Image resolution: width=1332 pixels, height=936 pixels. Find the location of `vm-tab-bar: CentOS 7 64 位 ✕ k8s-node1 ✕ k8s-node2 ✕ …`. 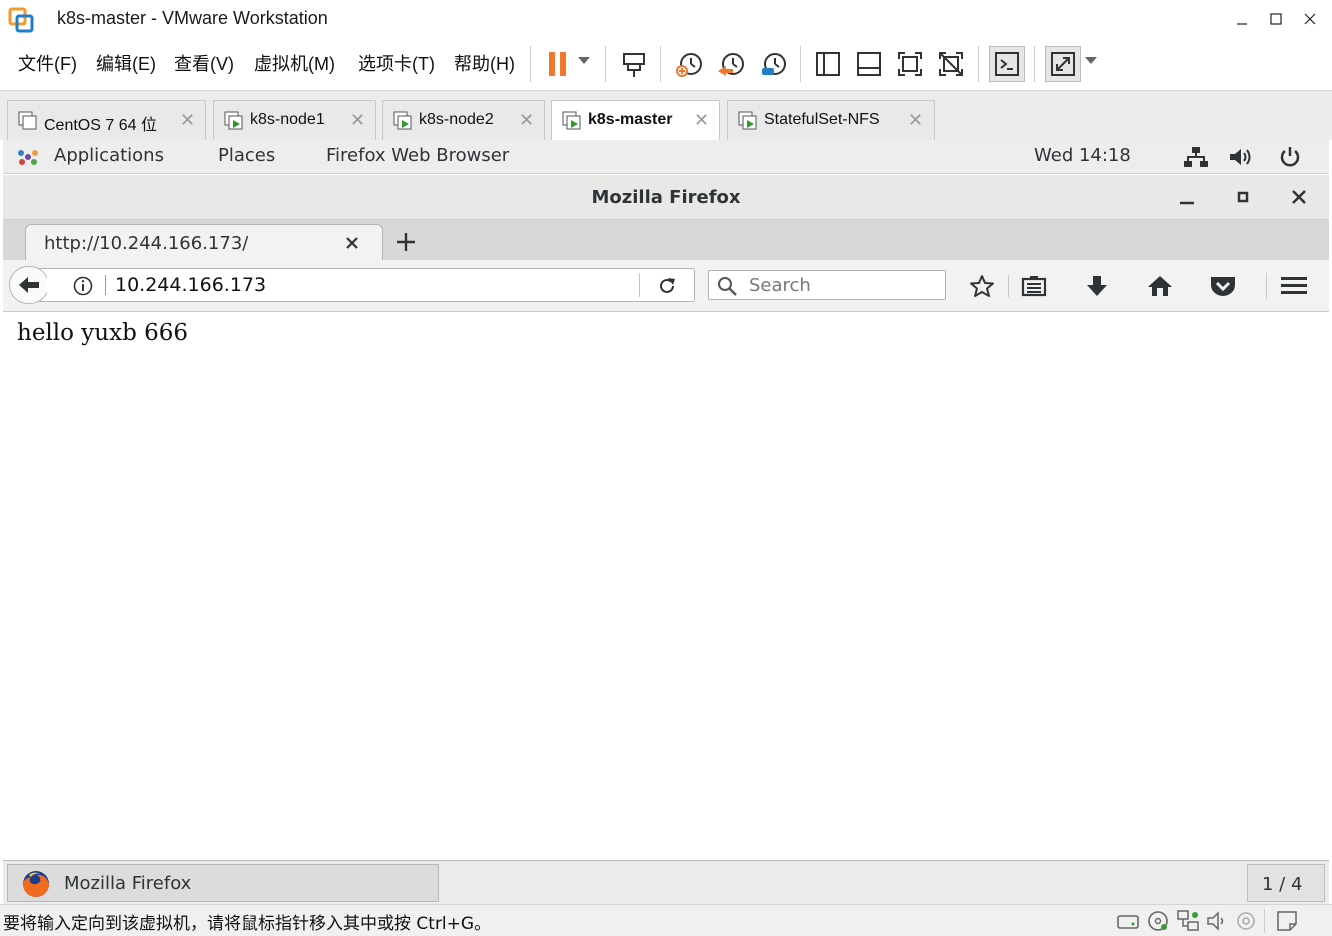

vm-tab-bar: CentOS 7 64 位 ✕ k8s-node1 ✕ k8s-node2 ✕ … is located at coordinates (666, 115).